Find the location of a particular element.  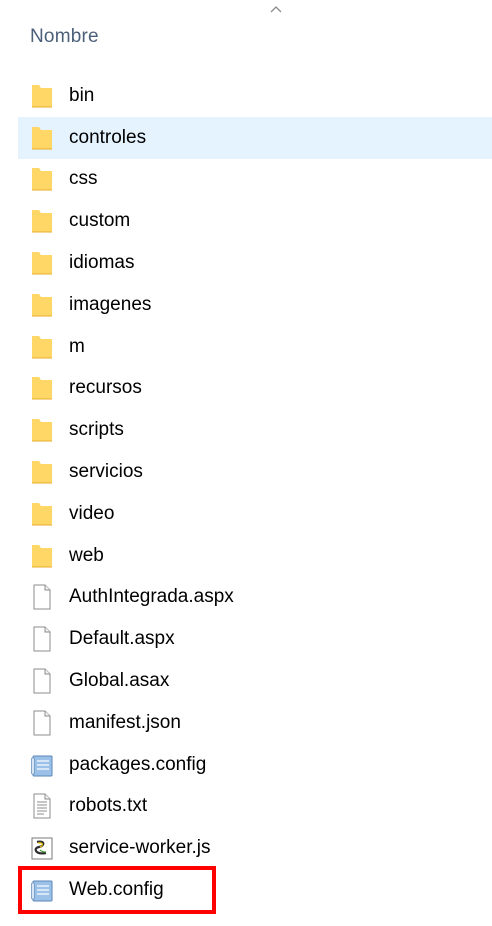

item-label: service-worker.js is located at coordinates (140, 848).